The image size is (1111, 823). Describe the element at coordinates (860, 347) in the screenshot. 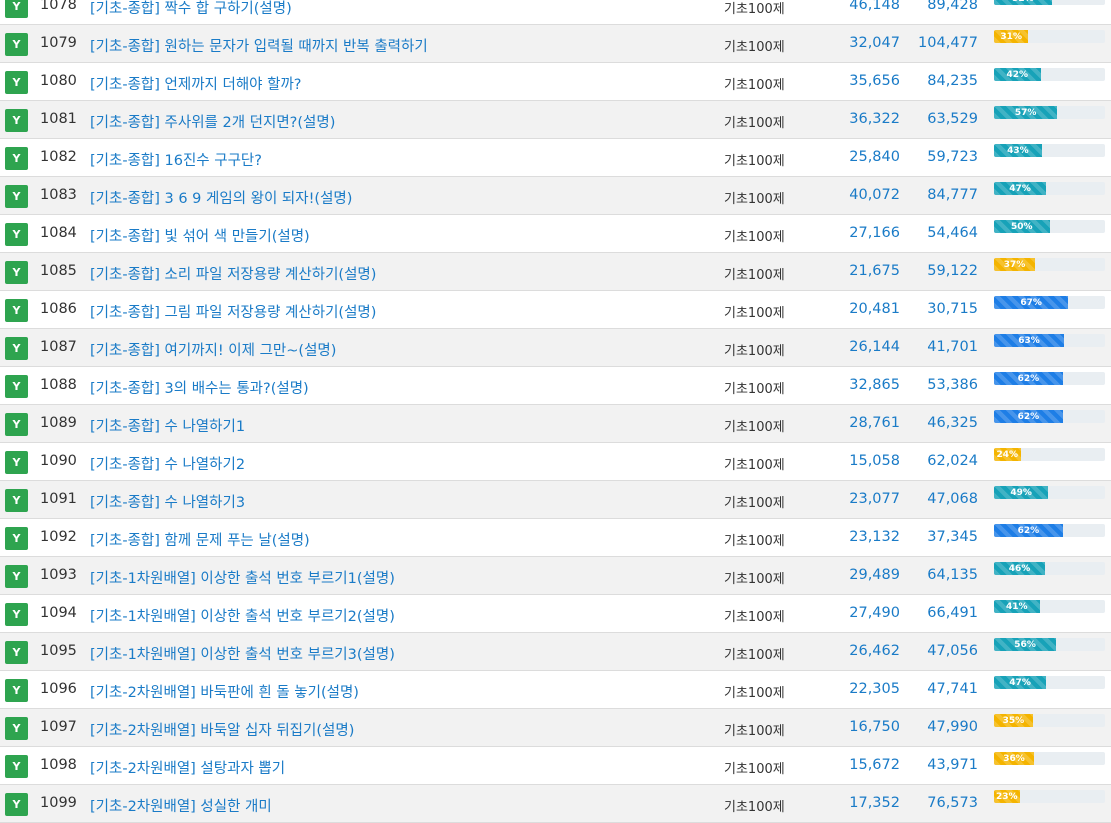

I see `solved-count-link: 26,144` at that location.